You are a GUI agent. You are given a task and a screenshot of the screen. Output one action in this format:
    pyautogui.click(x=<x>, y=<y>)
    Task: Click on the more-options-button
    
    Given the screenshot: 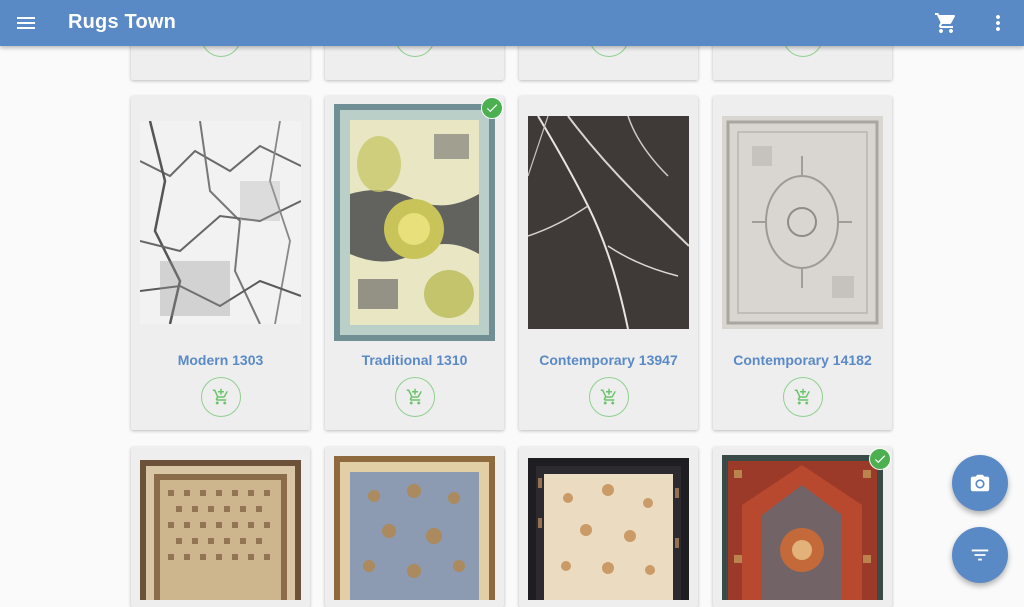 What is the action you would take?
    pyautogui.click(x=998, y=23)
    